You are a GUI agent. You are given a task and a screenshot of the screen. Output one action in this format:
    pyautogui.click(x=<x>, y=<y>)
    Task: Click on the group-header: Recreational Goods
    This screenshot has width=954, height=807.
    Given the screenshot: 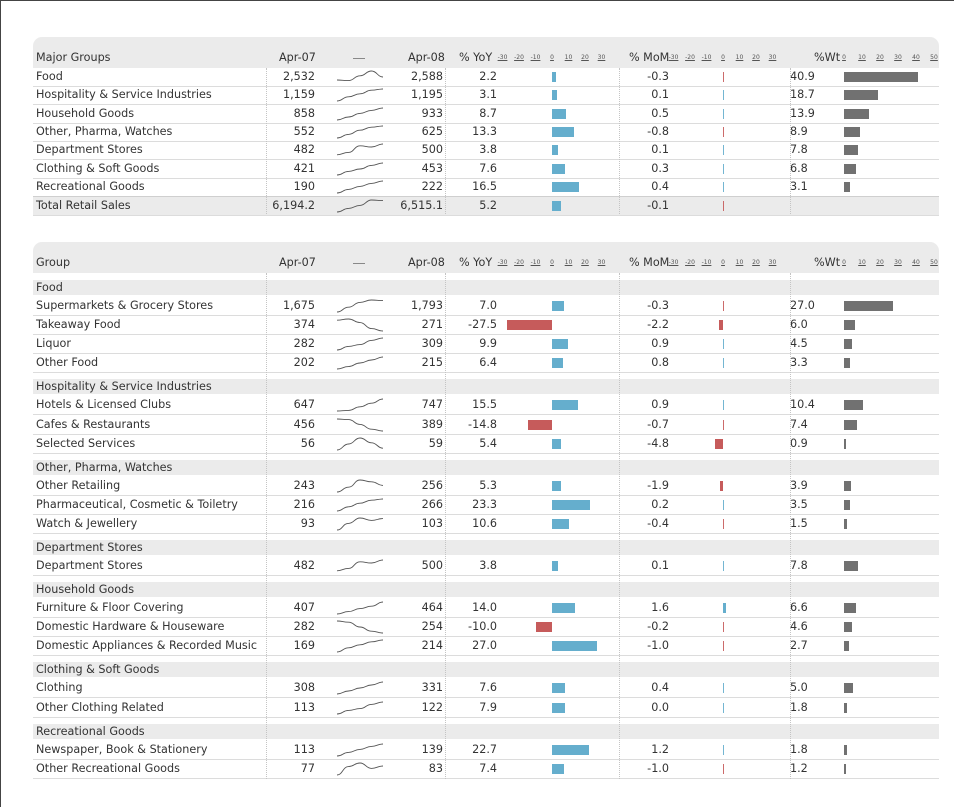 What is the action you would take?
    pyautogui.click(x=486, y=731)
    